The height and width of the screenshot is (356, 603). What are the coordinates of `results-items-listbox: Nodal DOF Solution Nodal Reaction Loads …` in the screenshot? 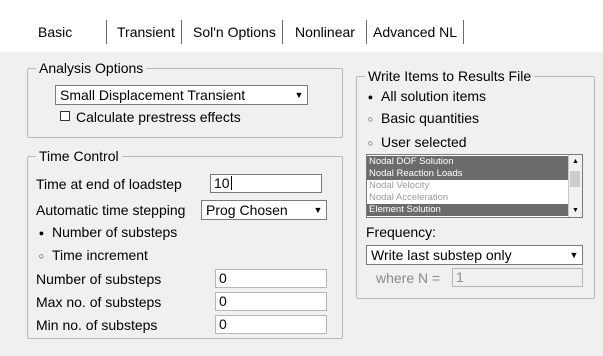 It's located at (474, 186).